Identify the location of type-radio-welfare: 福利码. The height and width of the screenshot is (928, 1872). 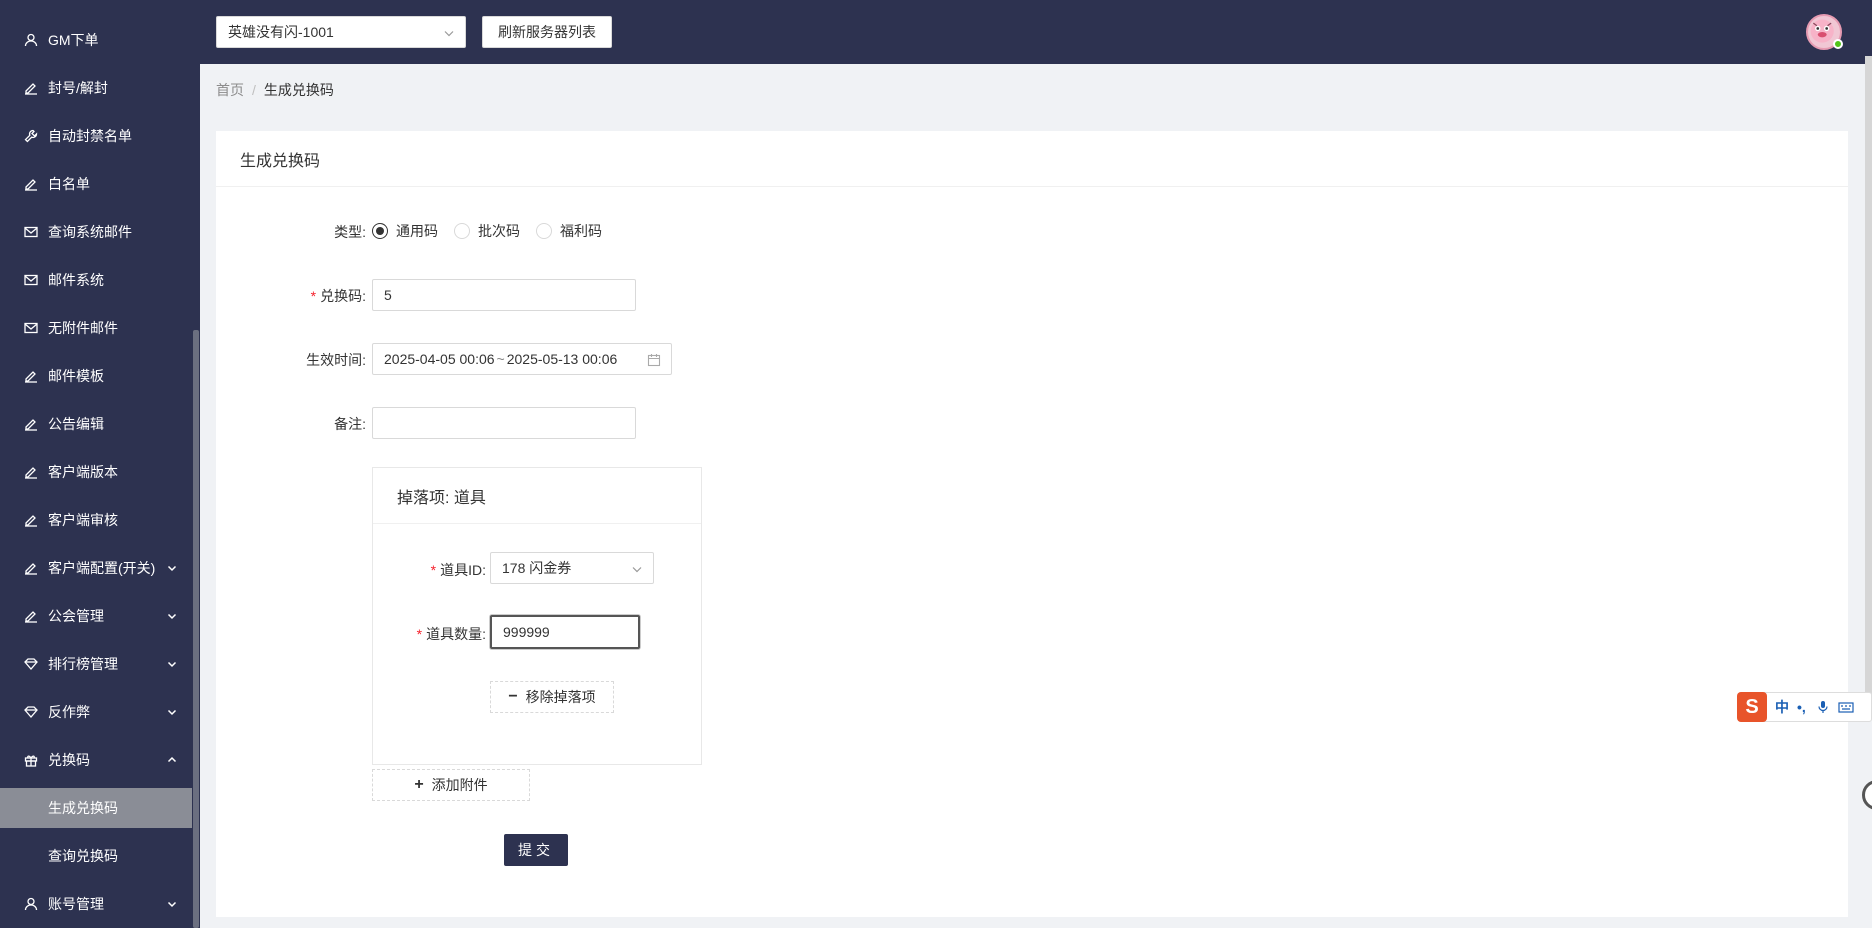
(569, 231).